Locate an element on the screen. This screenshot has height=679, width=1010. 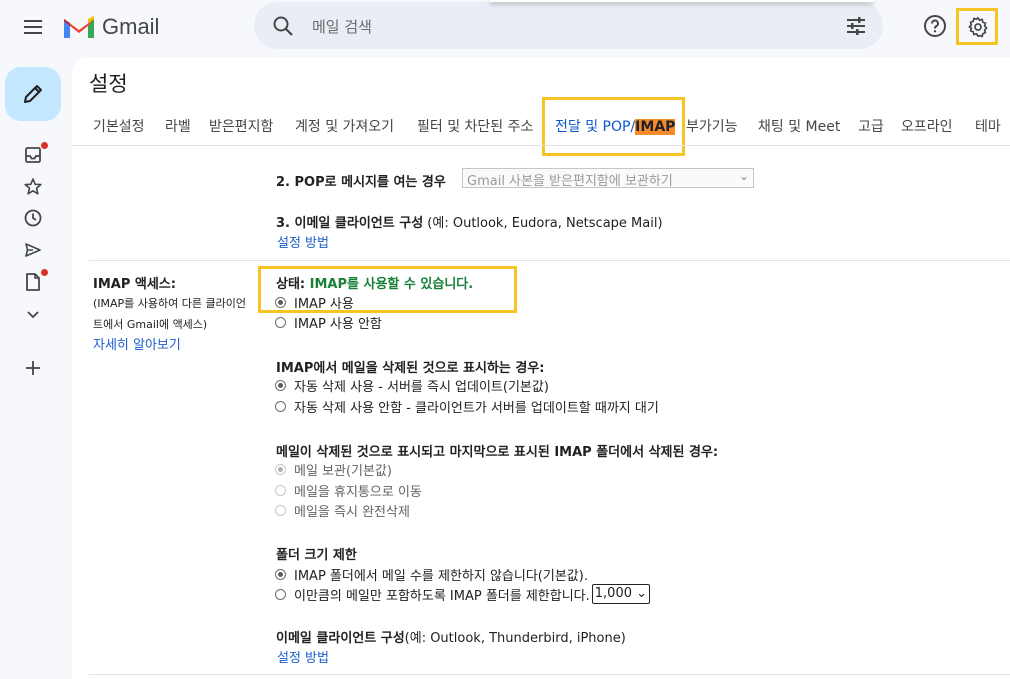
tab-highlight-box is located at coordinates (613, 126).